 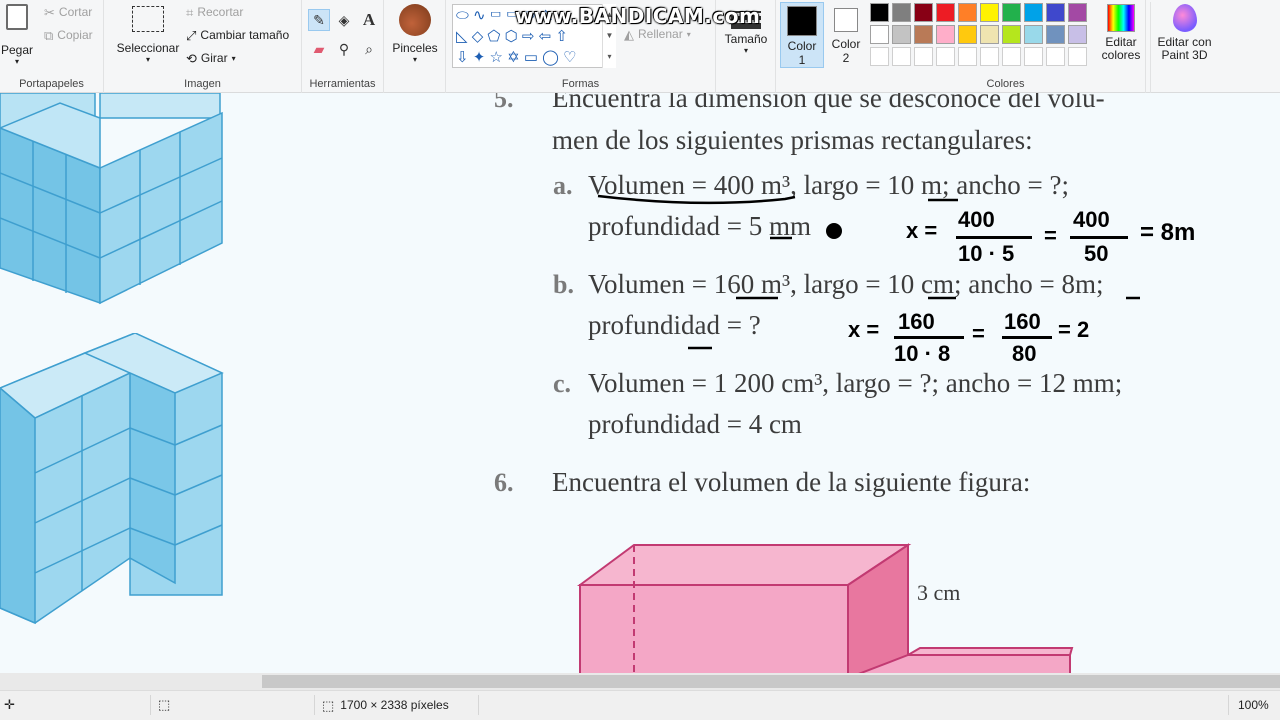 I want to click on handwritten-result-b: = 2, so click(x=1074, y=329).